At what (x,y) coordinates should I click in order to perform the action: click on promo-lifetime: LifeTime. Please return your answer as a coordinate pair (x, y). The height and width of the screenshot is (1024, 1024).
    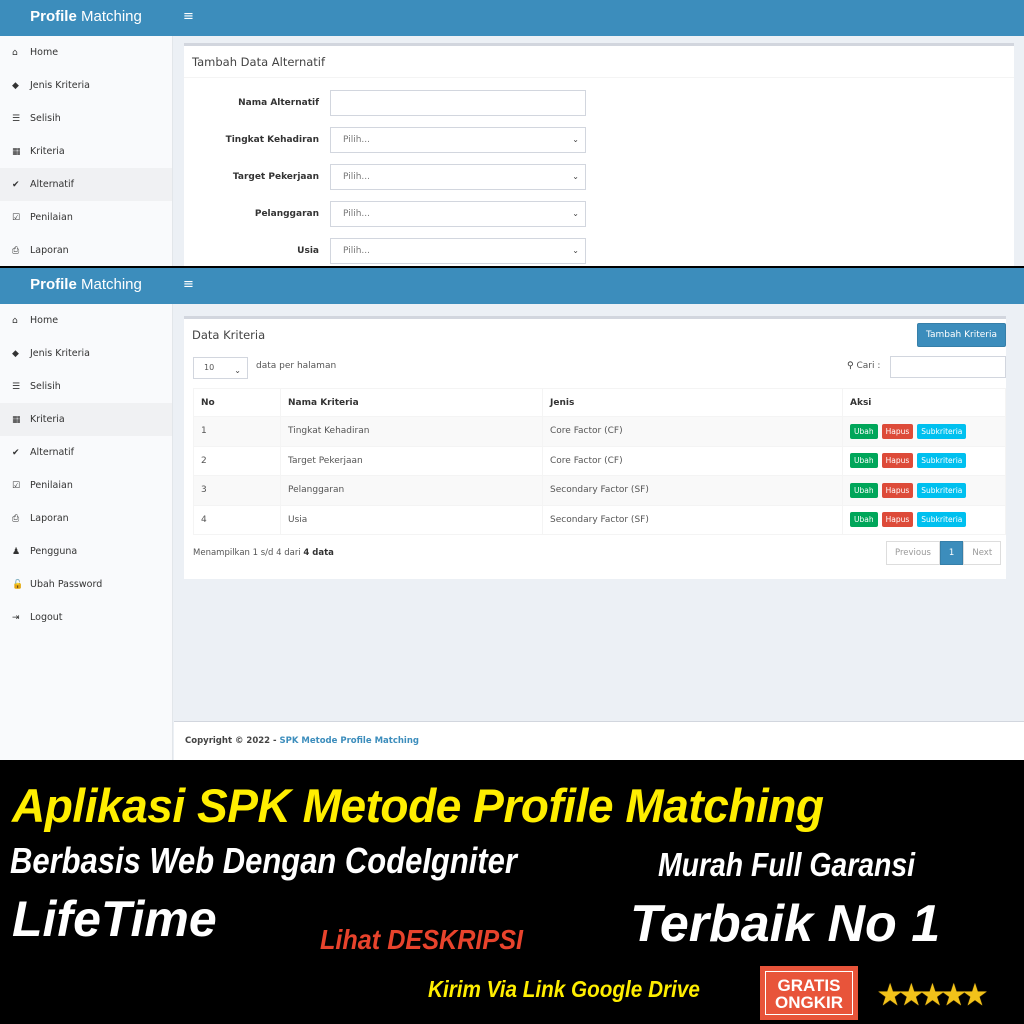
    Looking at the image, I should click on (114, 919).